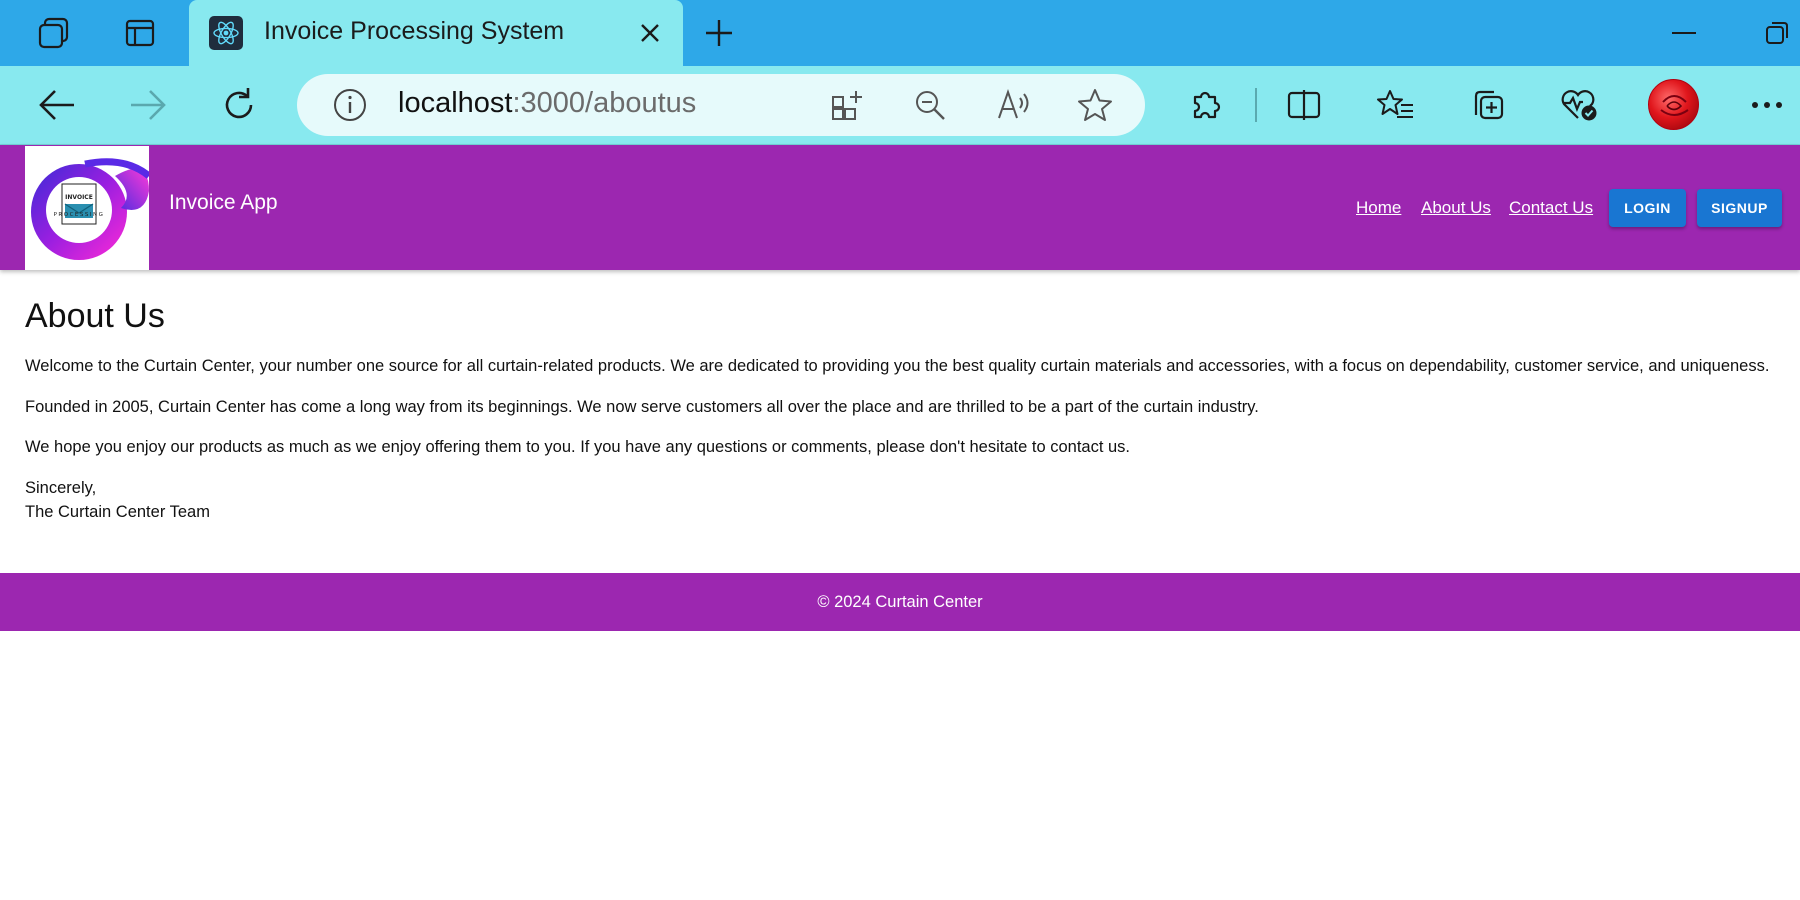  What do you see at coordinates (1378, 208) in the screenshot?
I see `nav-link-home: Home` at bounding box center [1378, 208].